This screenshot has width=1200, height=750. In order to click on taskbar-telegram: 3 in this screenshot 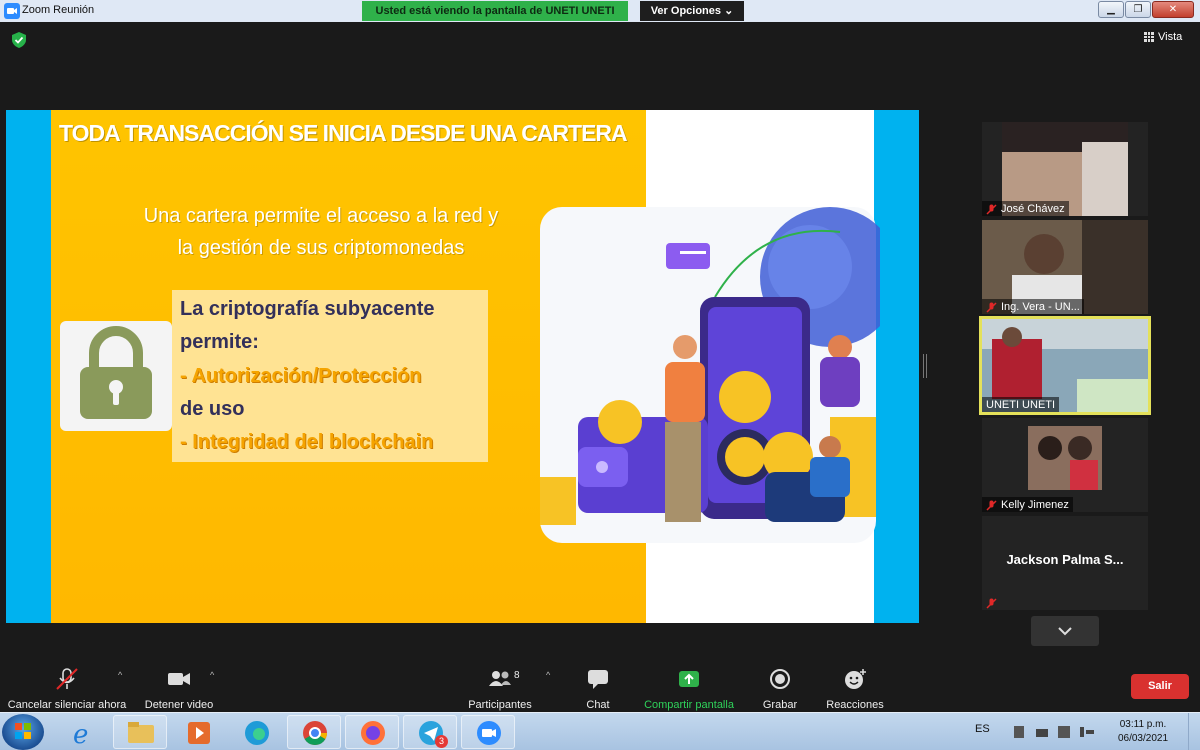, I will do `click(430, 732)`.